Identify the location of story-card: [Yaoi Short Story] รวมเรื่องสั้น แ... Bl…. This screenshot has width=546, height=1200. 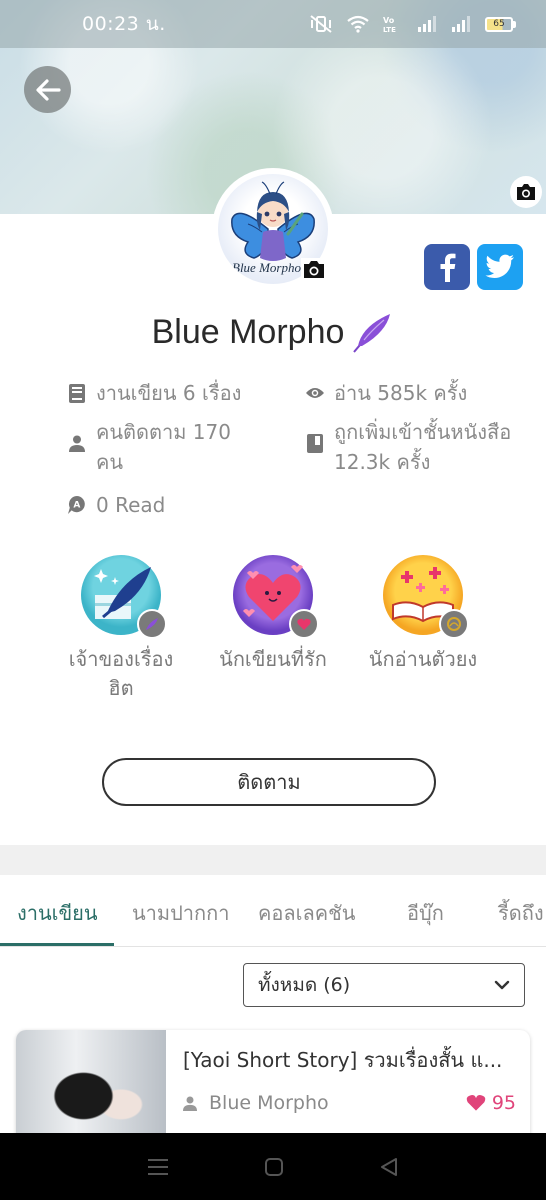
(273, 1090).